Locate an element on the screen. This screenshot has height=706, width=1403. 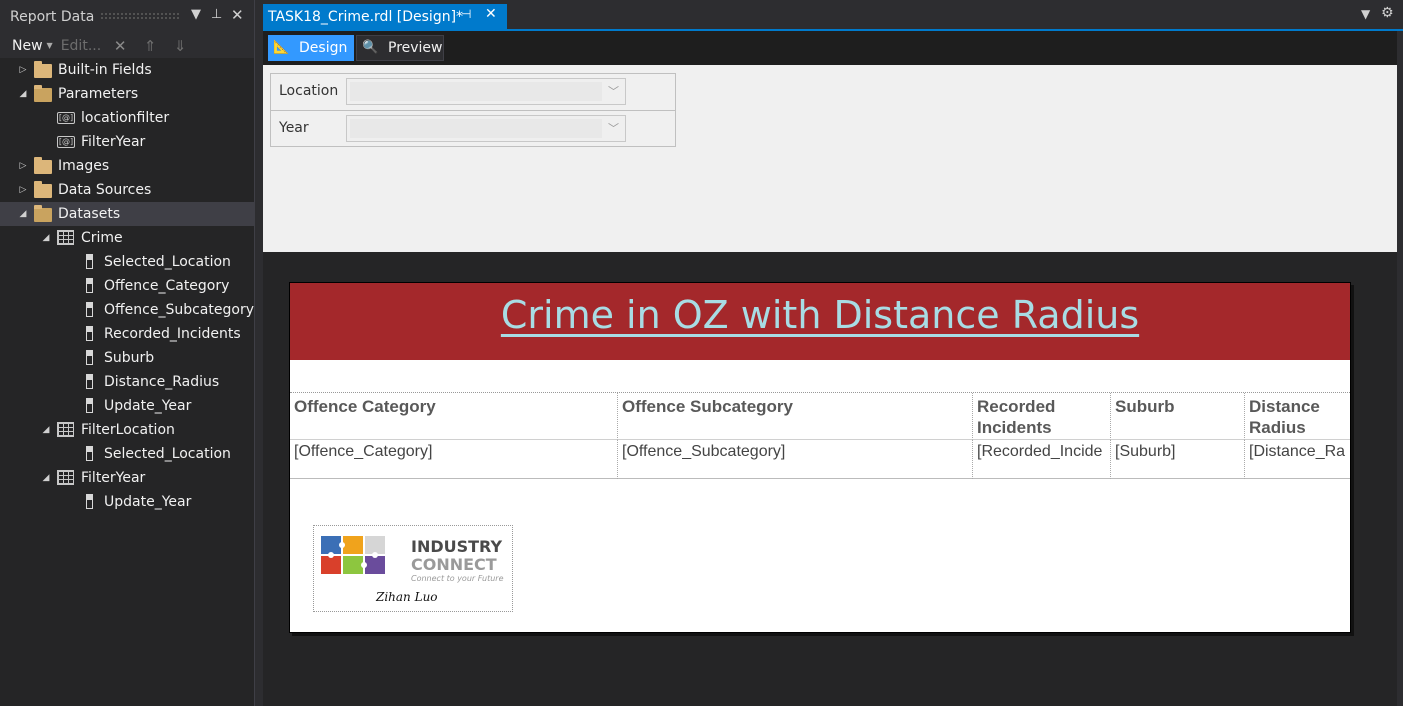
panel-grip is located at coordinates (140, 16).